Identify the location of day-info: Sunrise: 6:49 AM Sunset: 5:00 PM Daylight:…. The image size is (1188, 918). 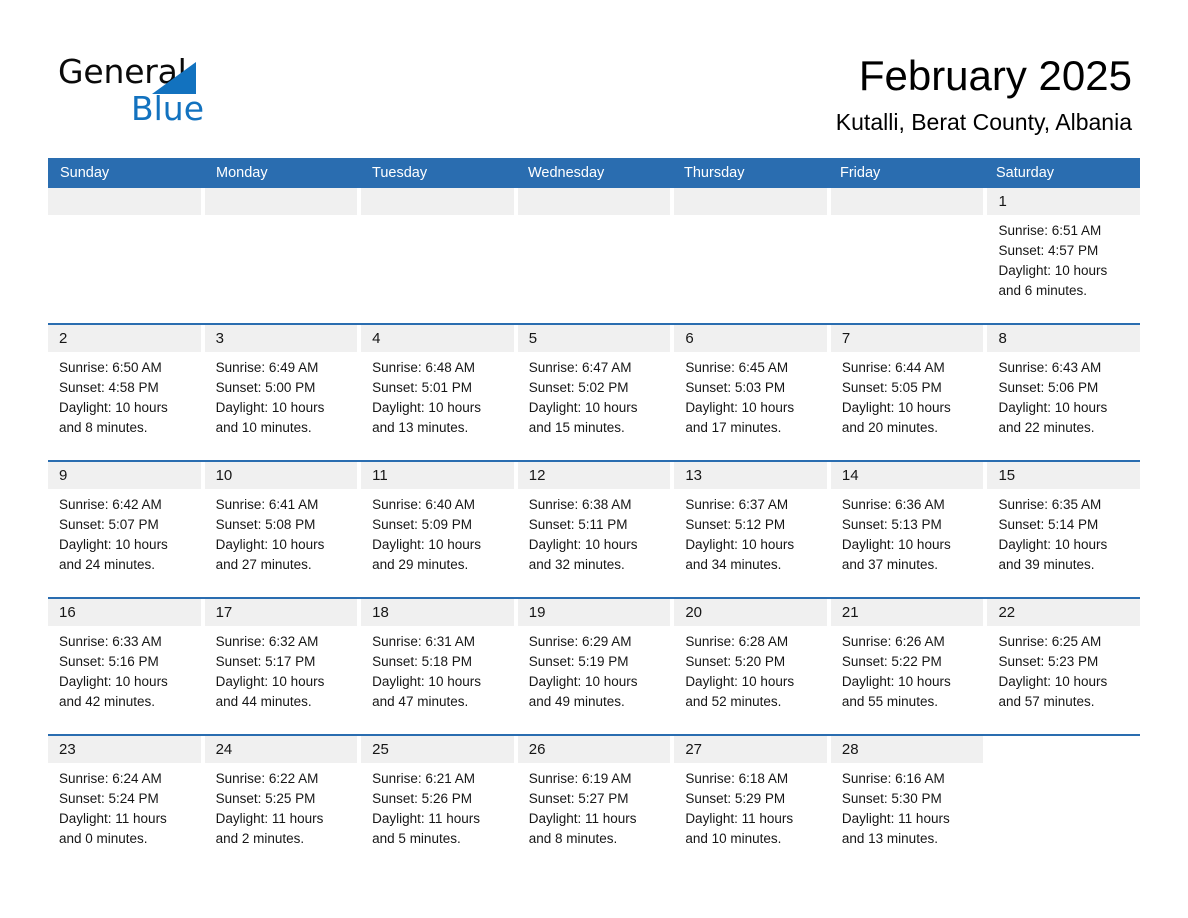
(281, 395).